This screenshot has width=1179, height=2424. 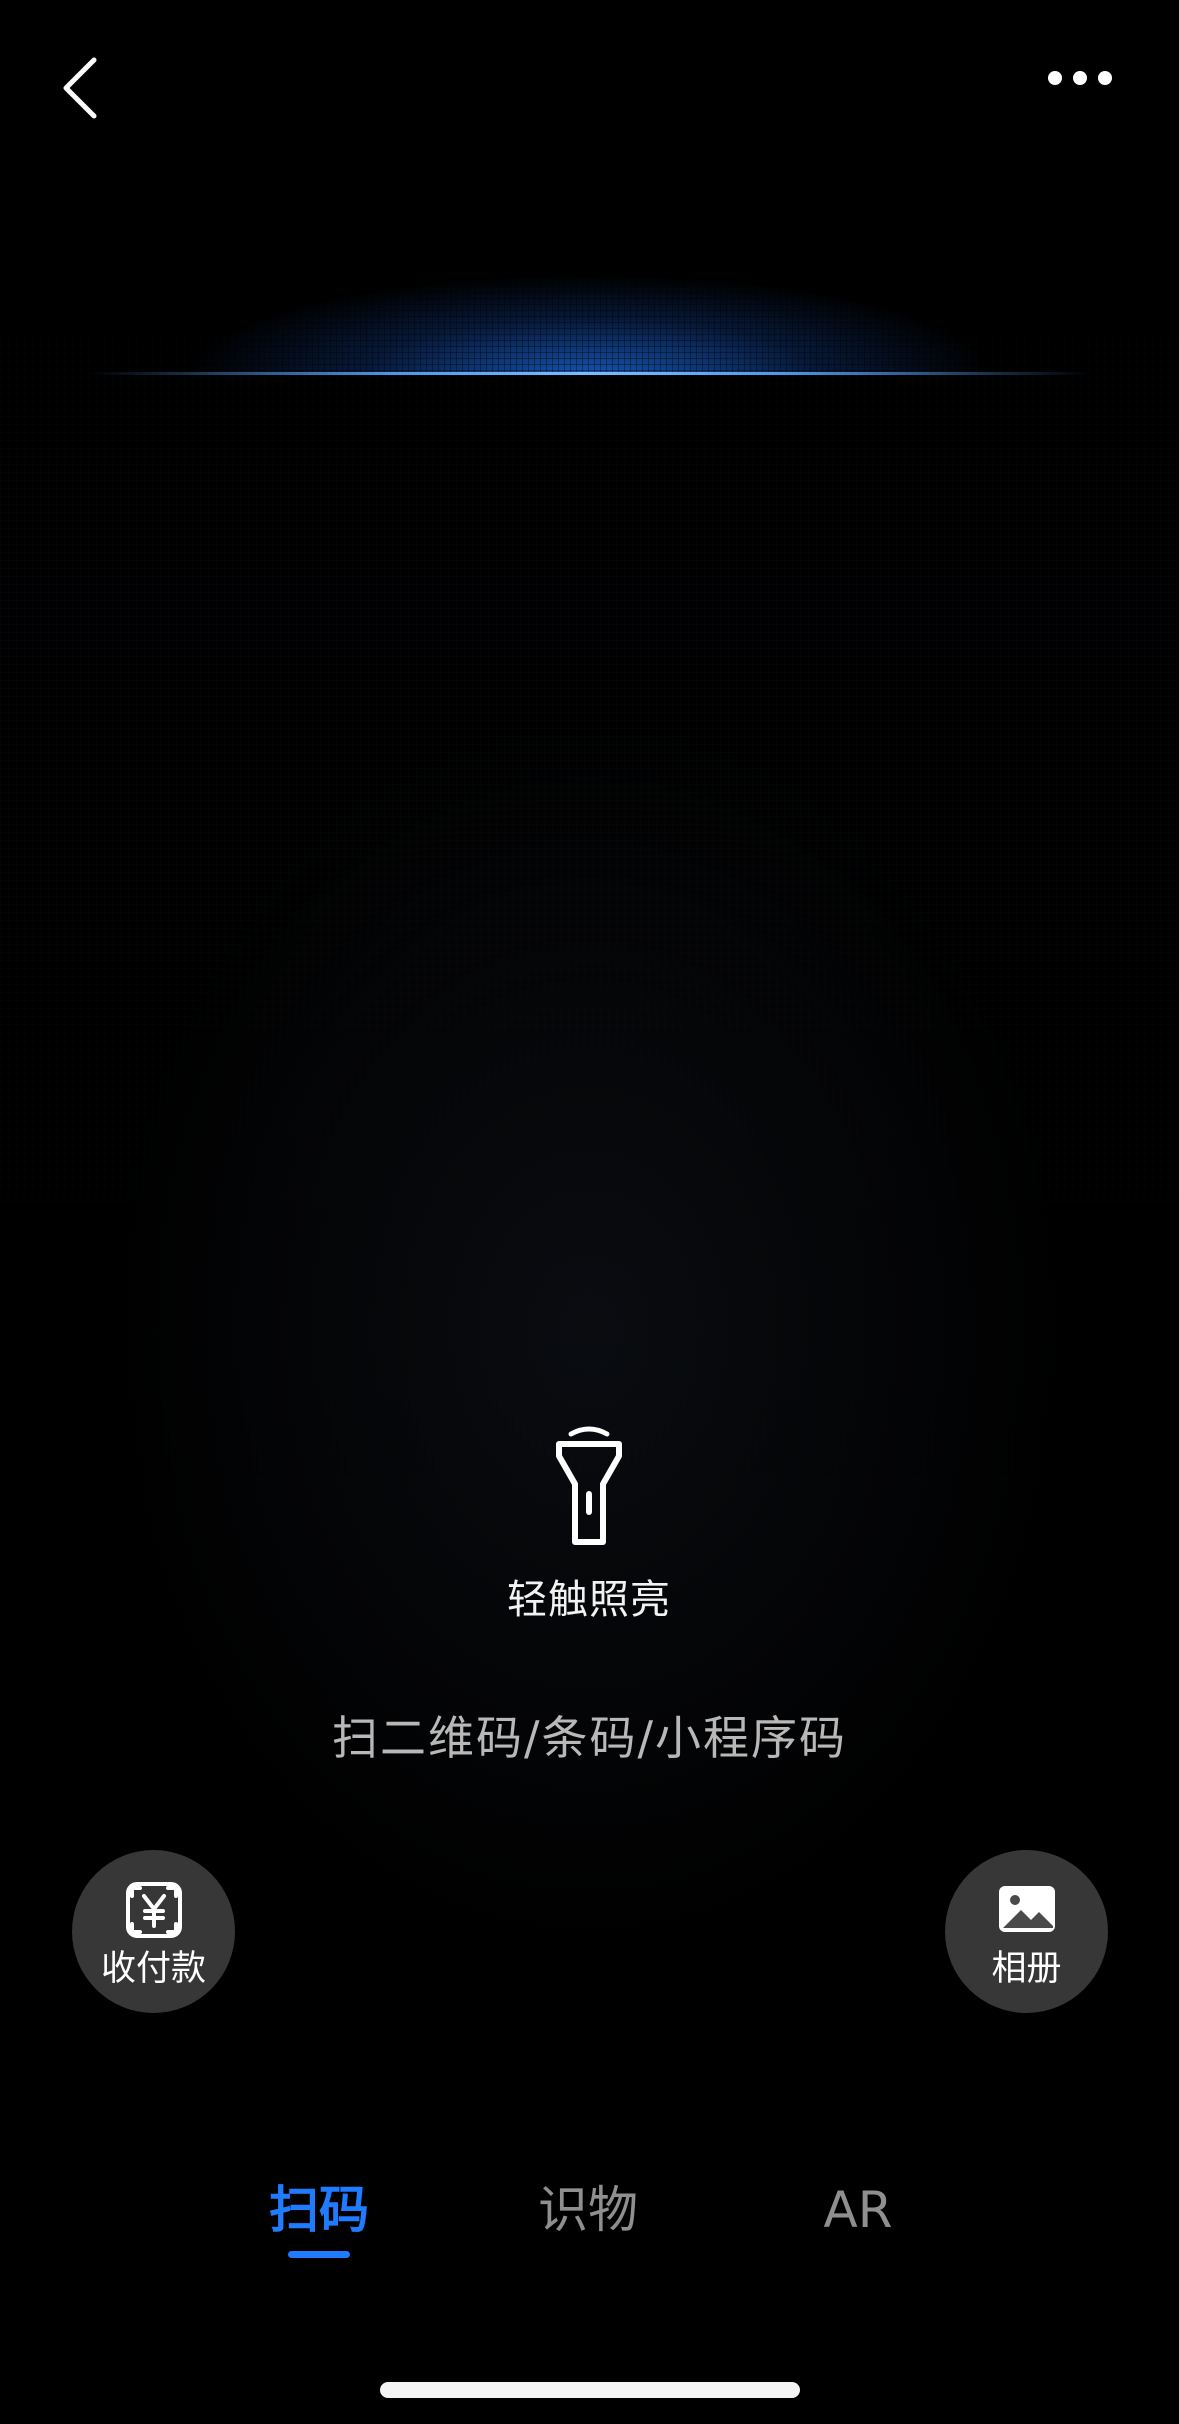 I want to click on album-label: 相册, so click(x=1026, y=1969).